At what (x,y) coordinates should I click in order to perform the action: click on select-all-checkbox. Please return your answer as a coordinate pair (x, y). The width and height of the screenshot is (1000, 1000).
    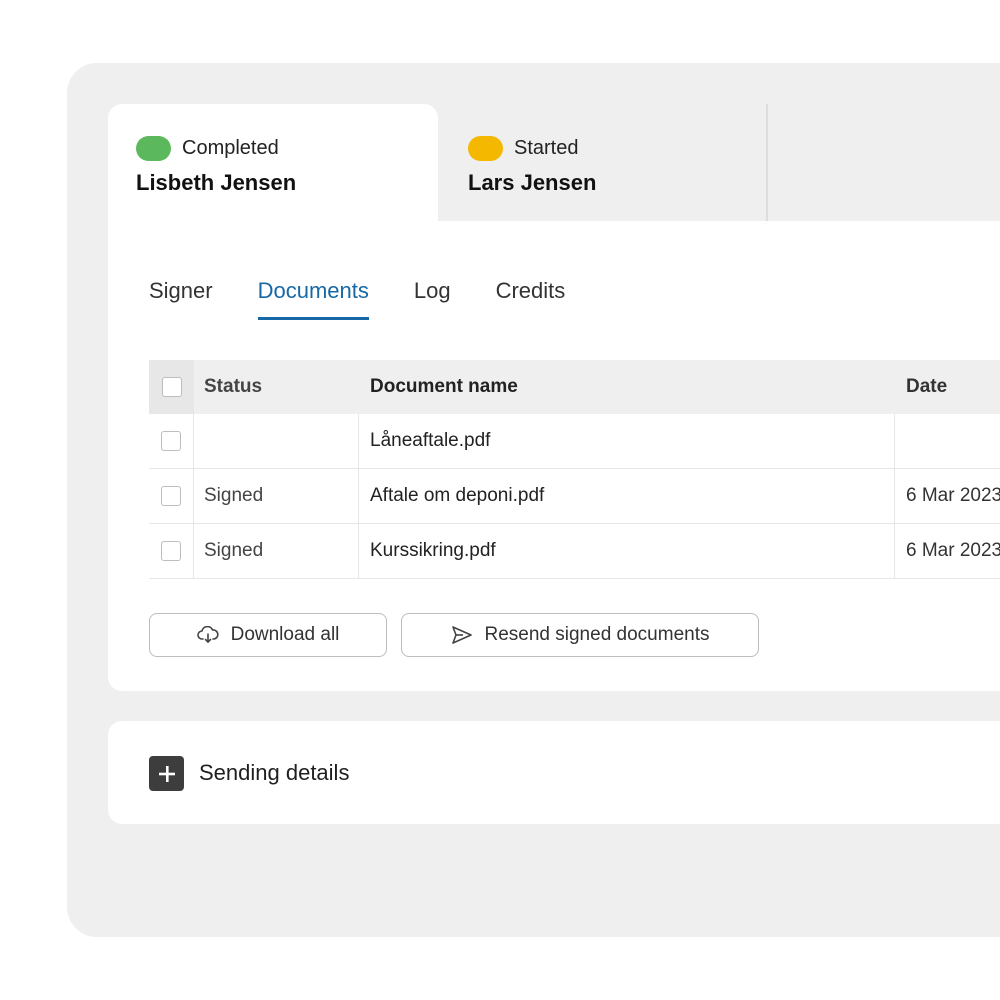
    Looking at the image, I should click on (171, 387).